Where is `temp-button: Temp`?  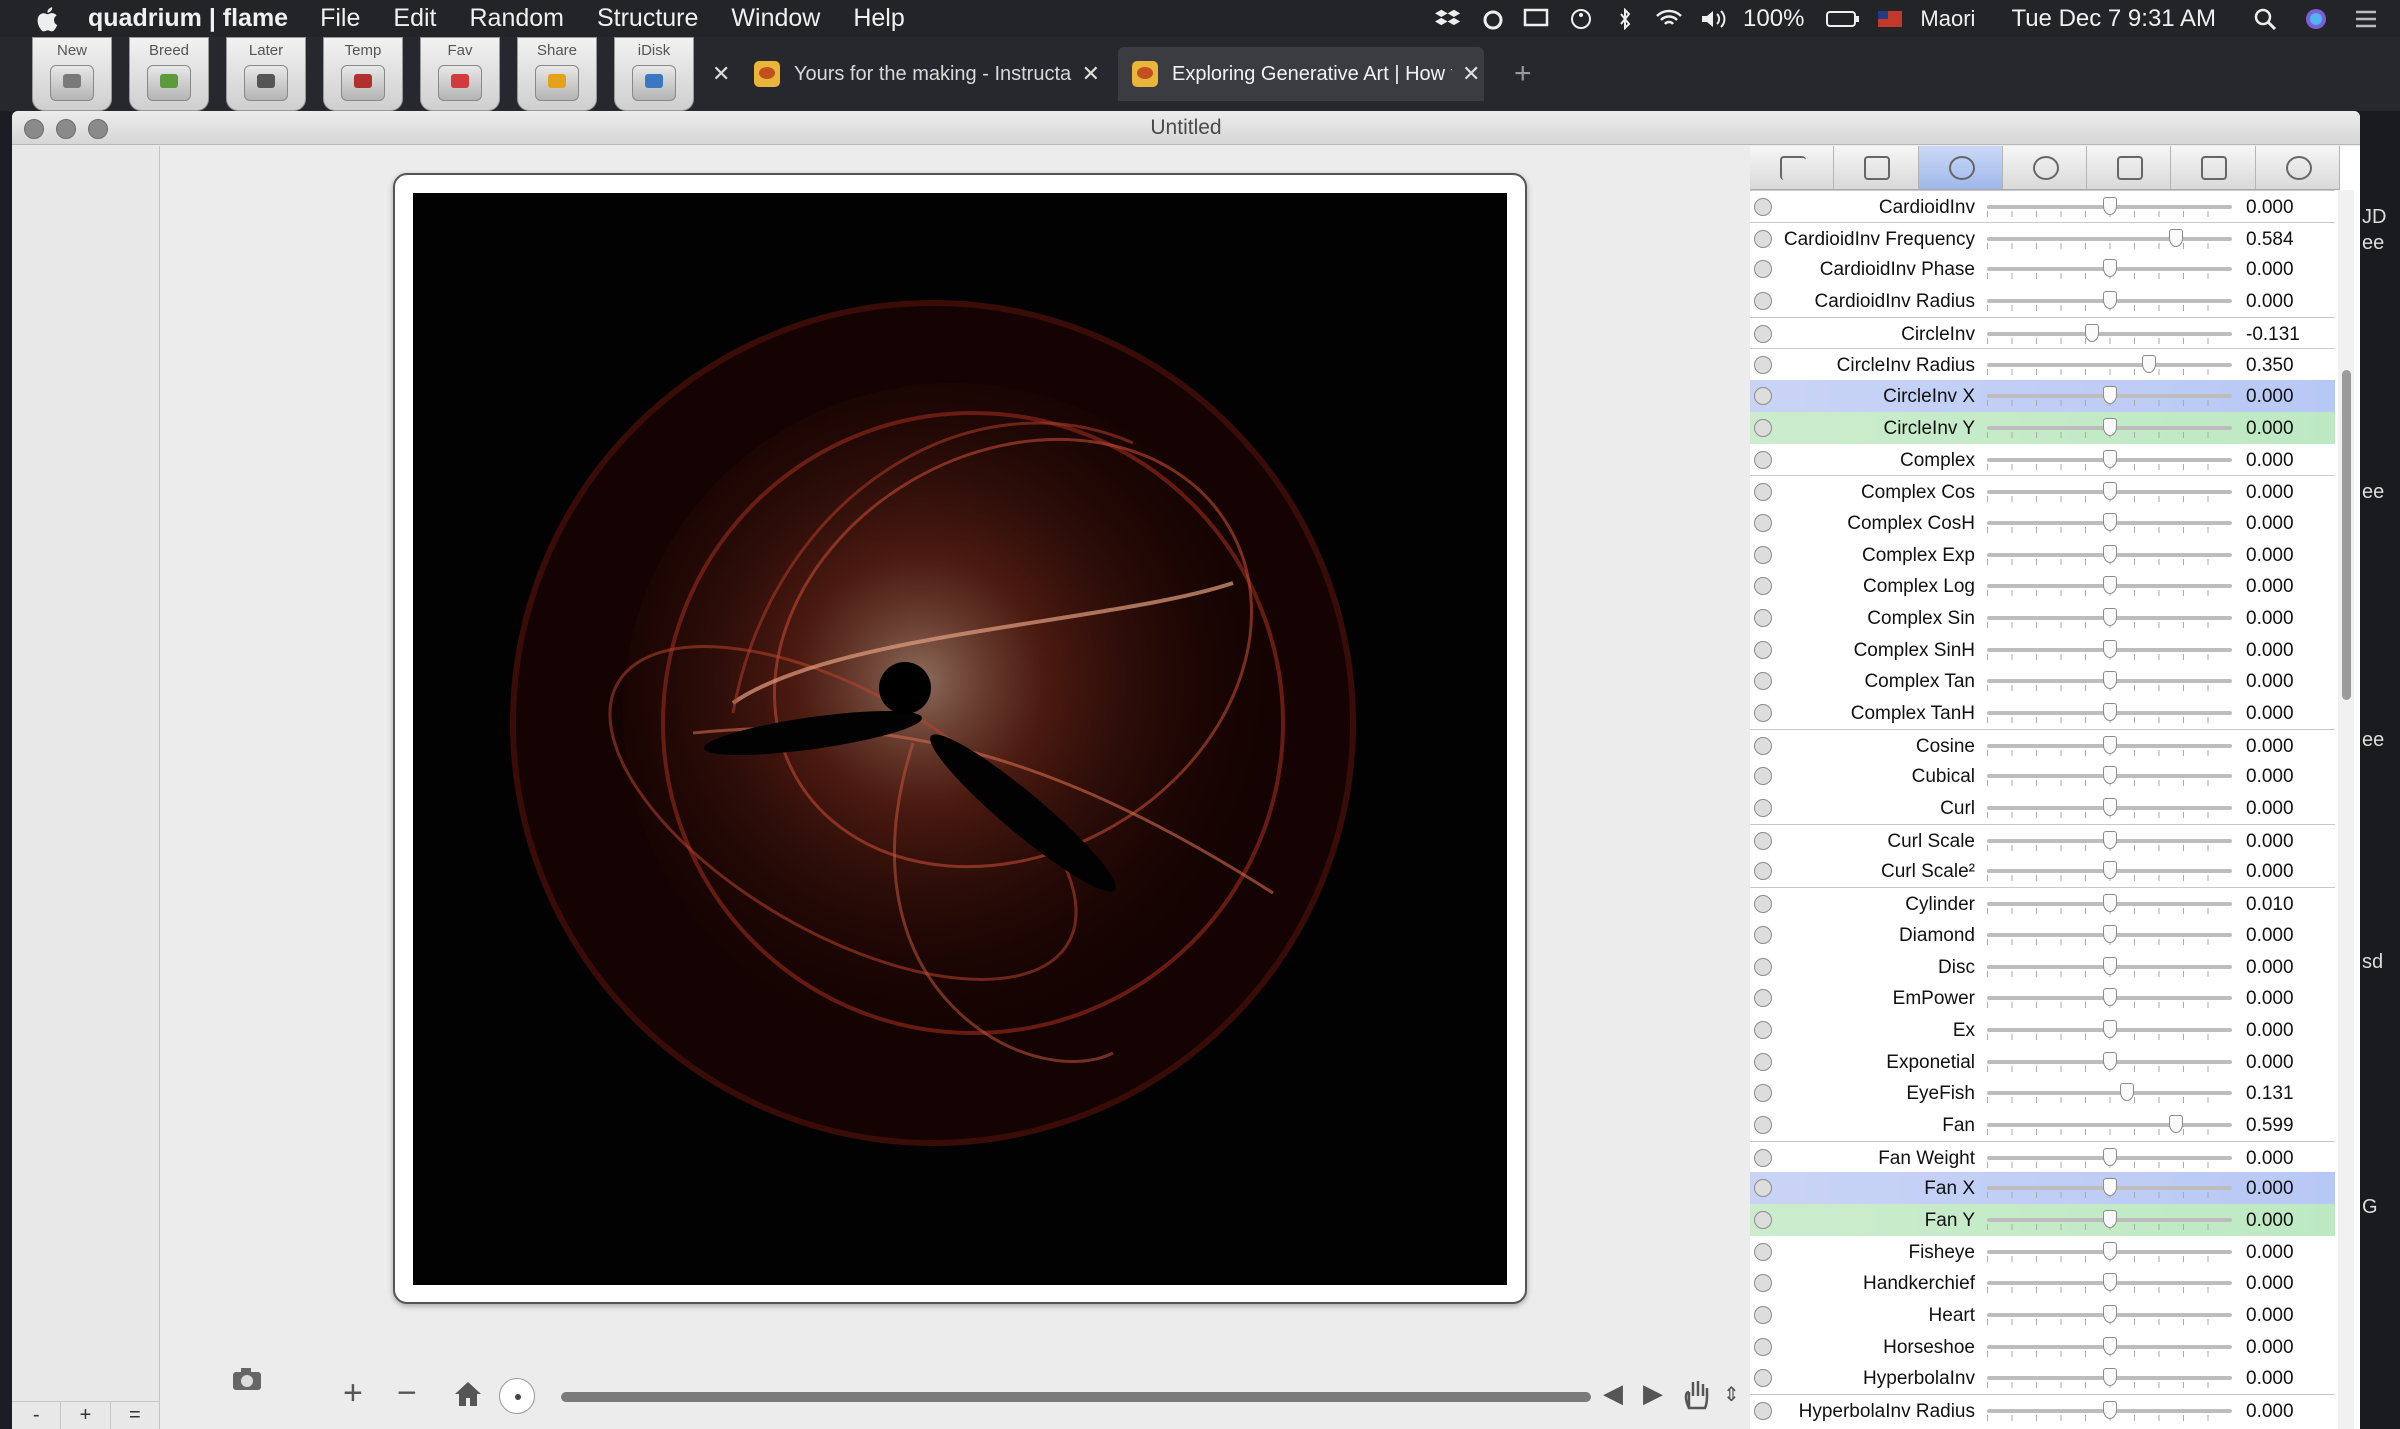 temp-button: Temp is located at coordinates (363, 74).